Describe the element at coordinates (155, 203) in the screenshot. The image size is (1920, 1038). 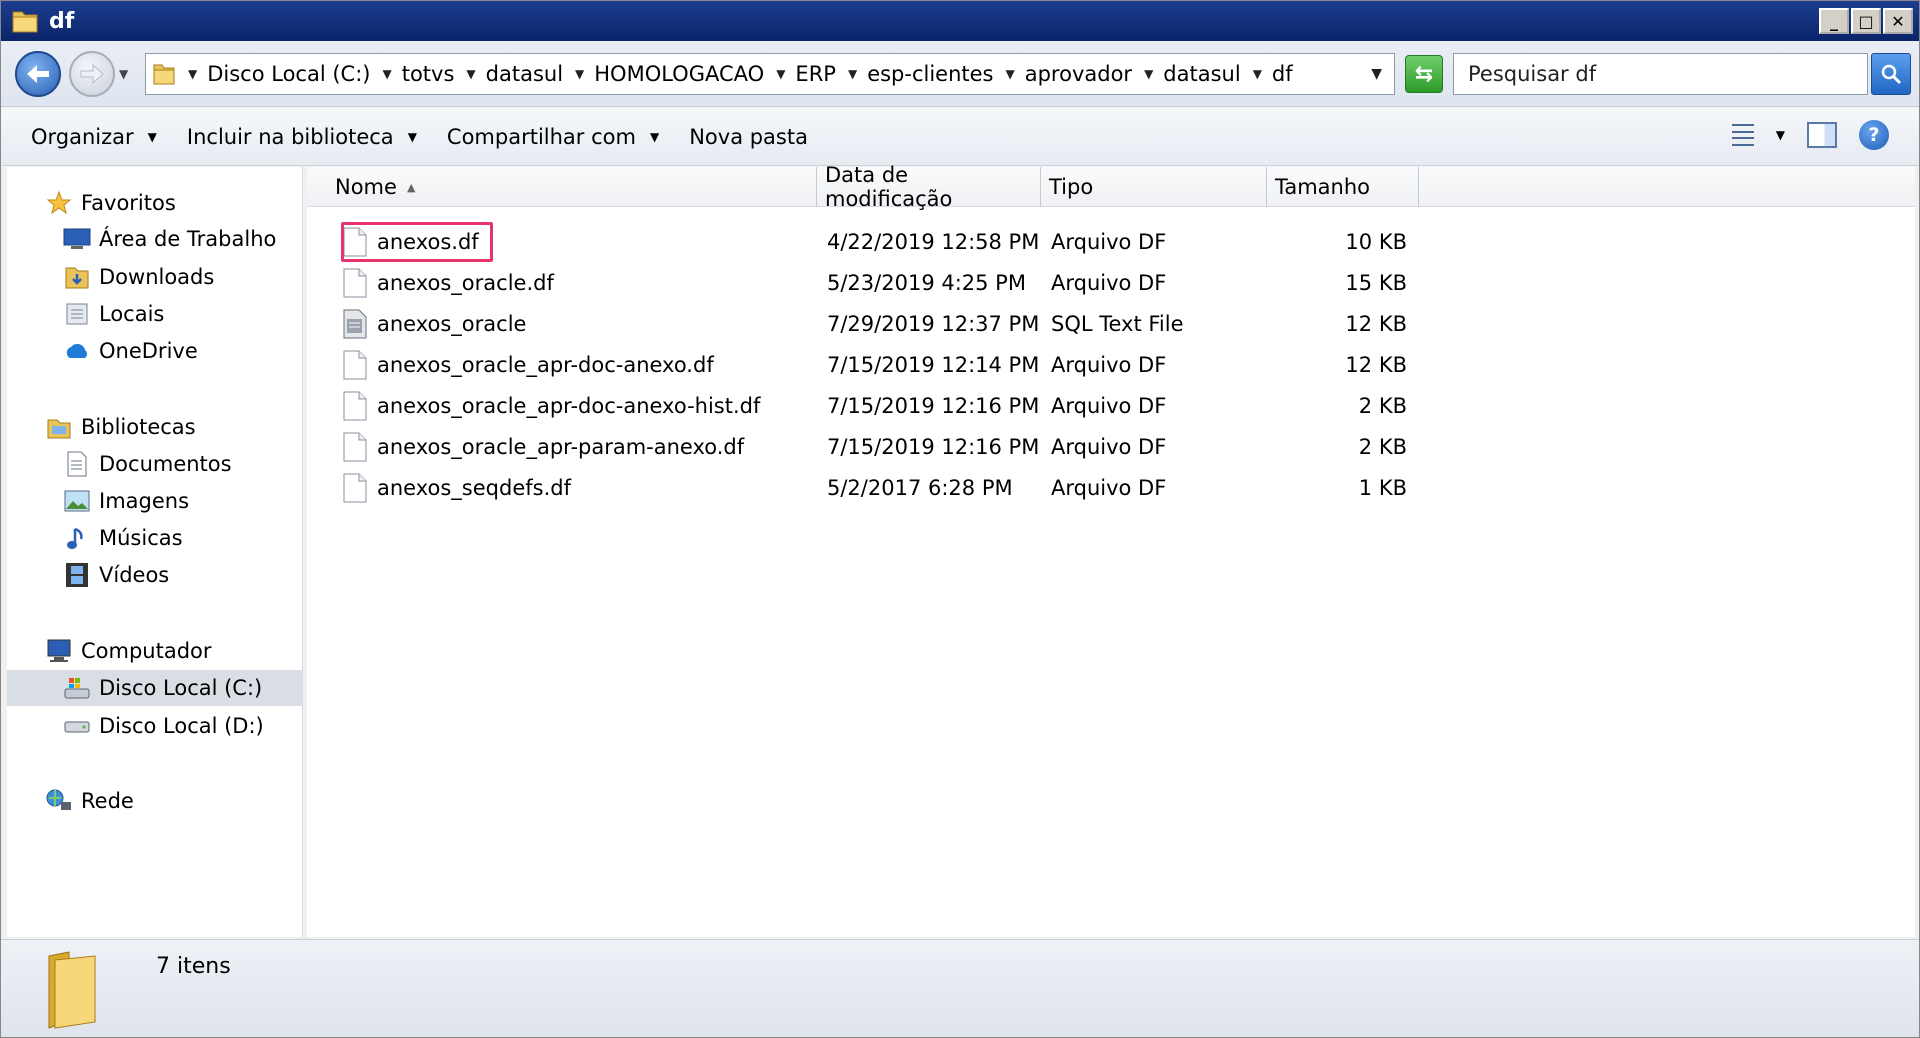
I see `sidebar-item-favorites: Favoritos` at that location.